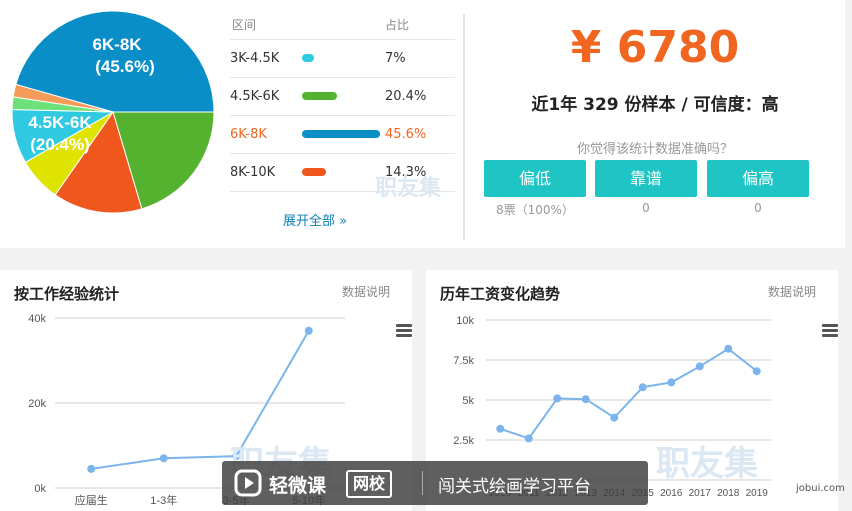  I want to click on y-tick-label: 40k, so click(37, 319).